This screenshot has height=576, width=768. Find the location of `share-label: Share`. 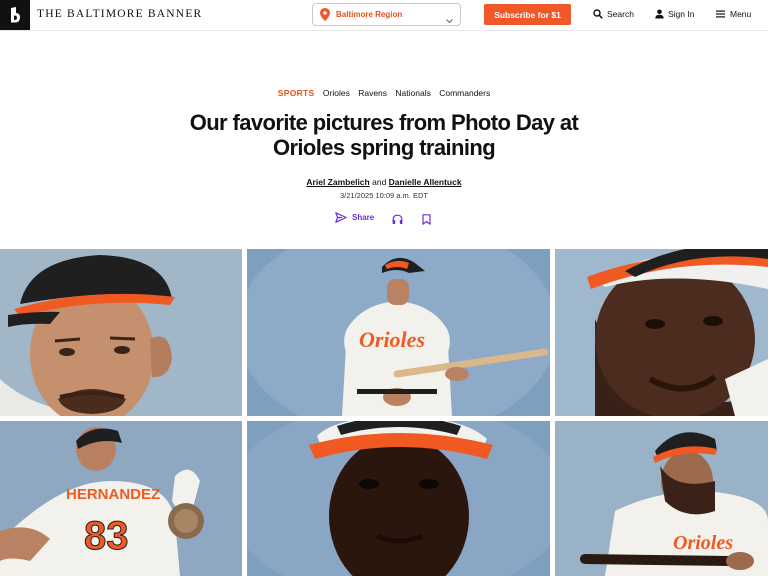

share-label: Share is located at coordinates (363, 217).